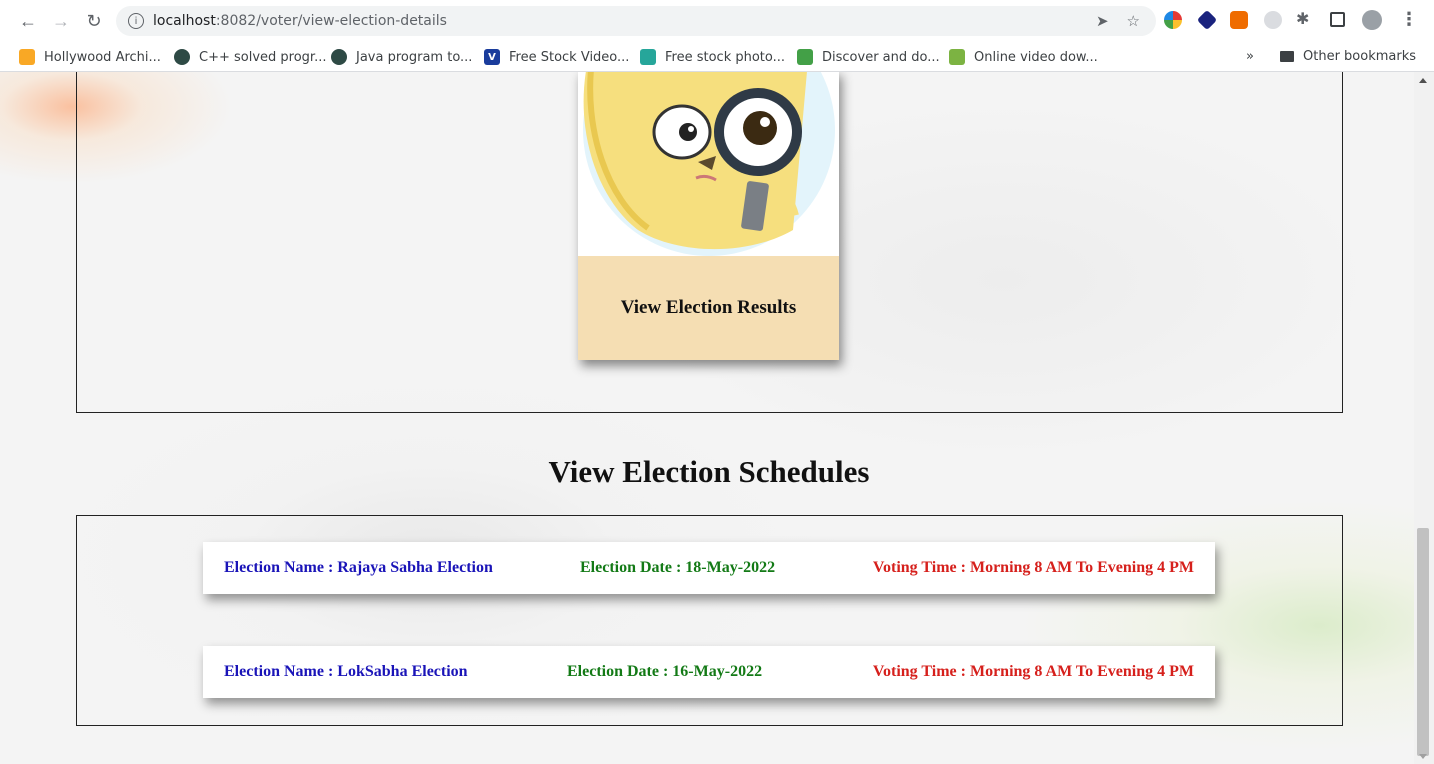 Image resolution: width=1434 pixels, height=764 pixels. Describe the element at coordinates (1360, 56) in the screenshot. I see `other-bookmarks-label: Other bookmarks` at that location.